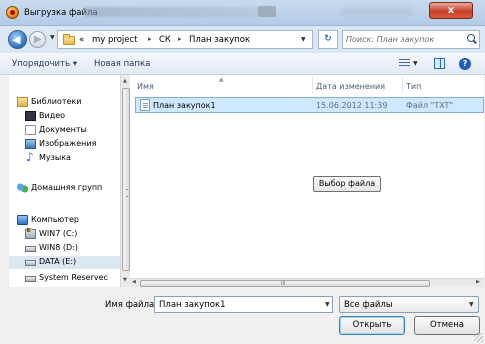  I want to click on forward-arrow-icon: ▶, so click(38, 39).